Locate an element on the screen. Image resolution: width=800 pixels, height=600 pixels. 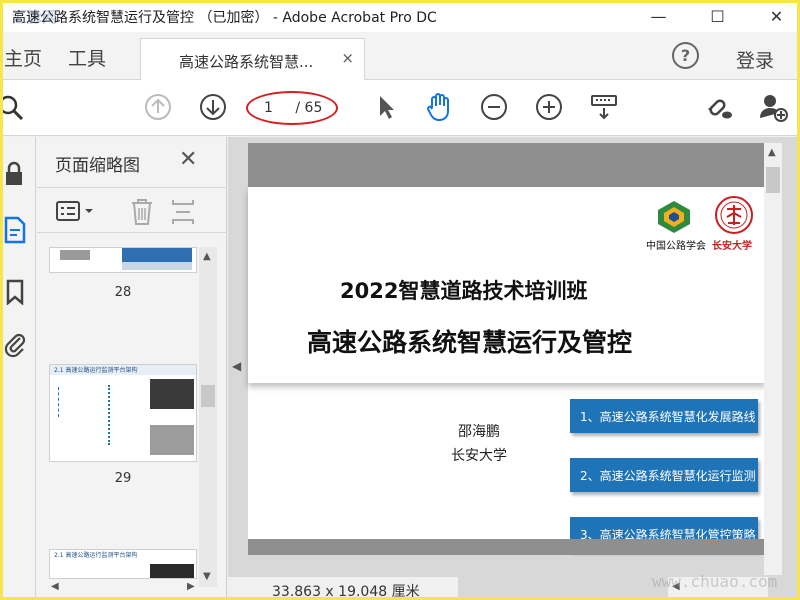
agenda-item-2: 2、高速公路系统智慧化运行监测 is located at coordinates (664, 475).